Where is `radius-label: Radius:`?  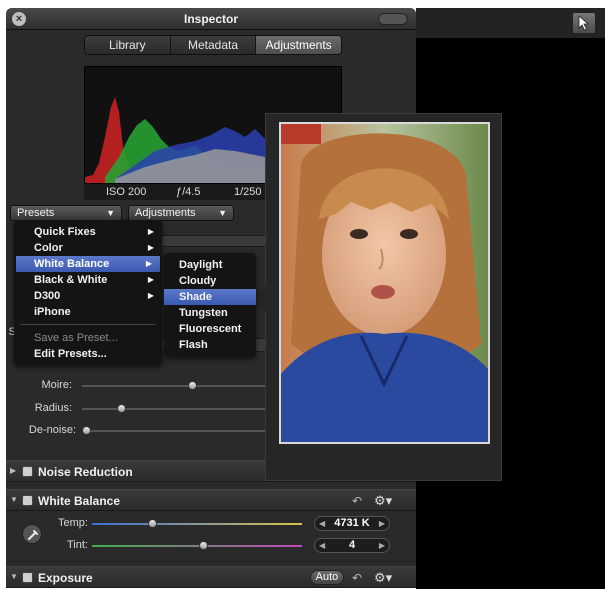
radius-label: Radius: is located at coordinates (53, 408).